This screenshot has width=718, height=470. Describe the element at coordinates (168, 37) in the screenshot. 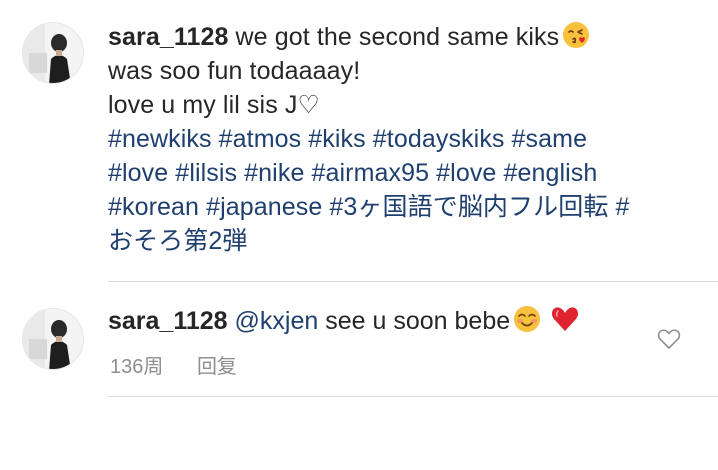

I see `caption-username: sara_1128` at that location.